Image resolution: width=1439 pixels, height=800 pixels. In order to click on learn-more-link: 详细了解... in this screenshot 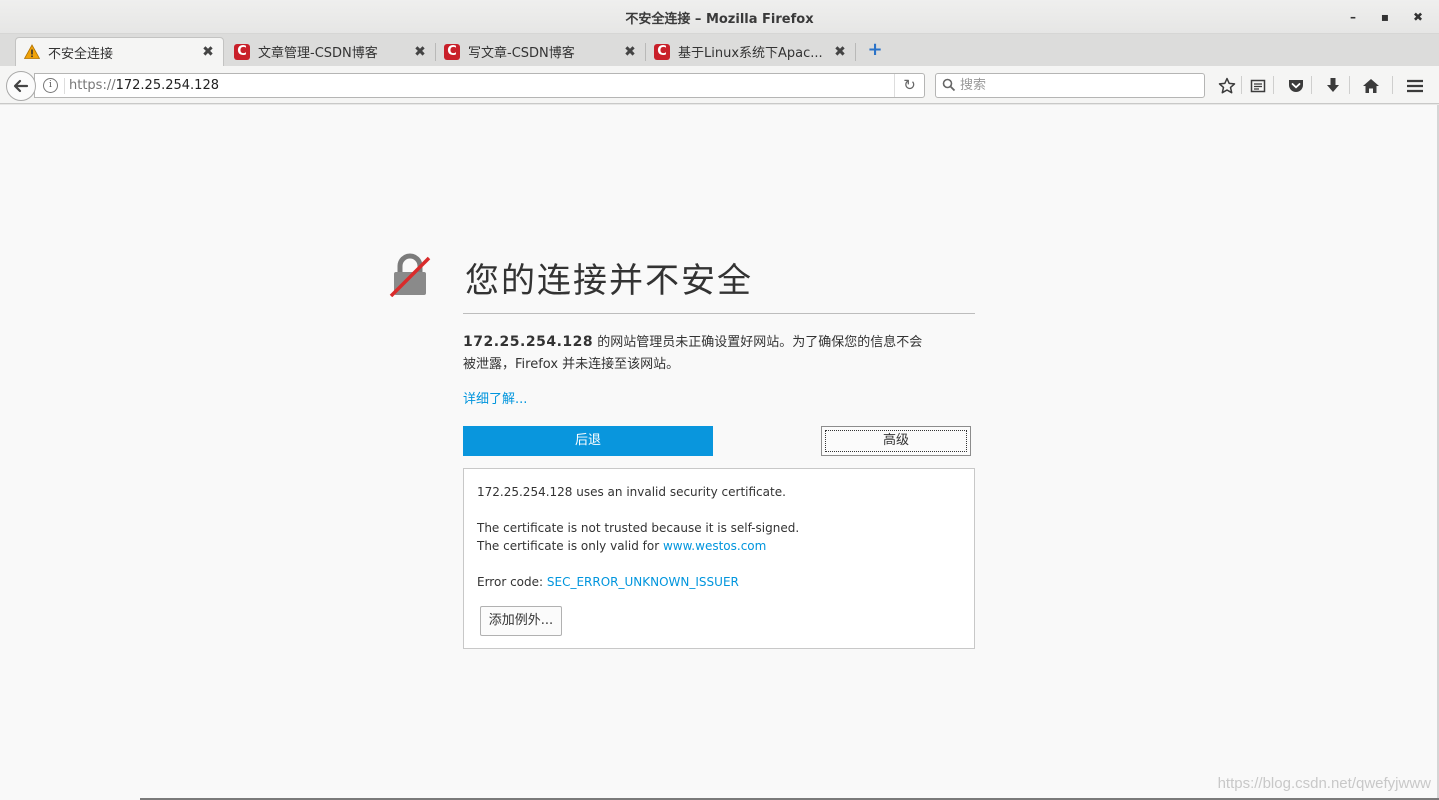, I will do `click(495, 397)`.